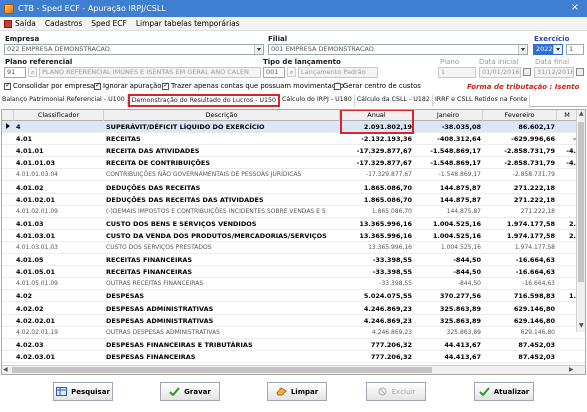 The image size is (587, 412). What do you see at coordinates (274, 72) in the screenshot?
I see `tipo-lancamento-code-field: 001` at bounding box center [274, 72].